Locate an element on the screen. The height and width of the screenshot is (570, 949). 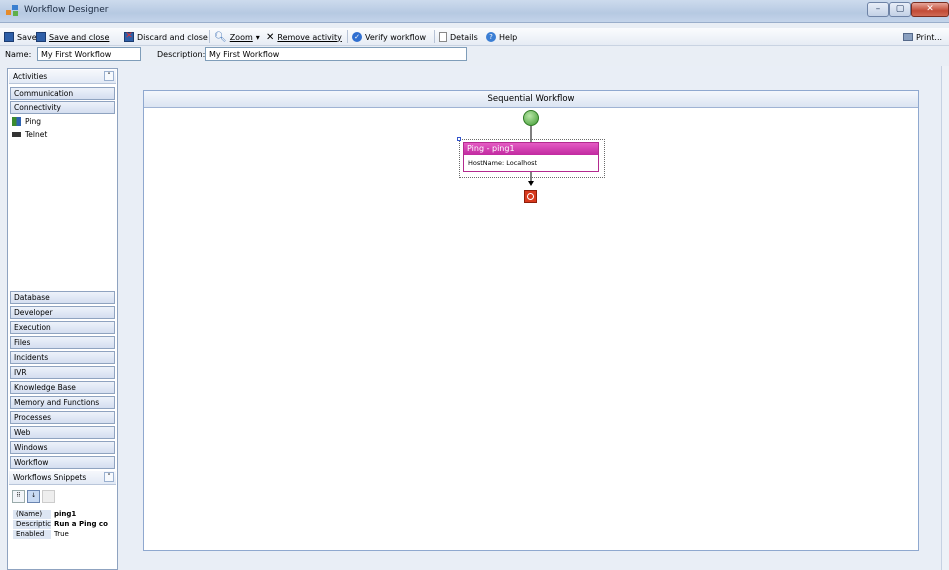
category-web: Web is located at coordinates (62, 432).